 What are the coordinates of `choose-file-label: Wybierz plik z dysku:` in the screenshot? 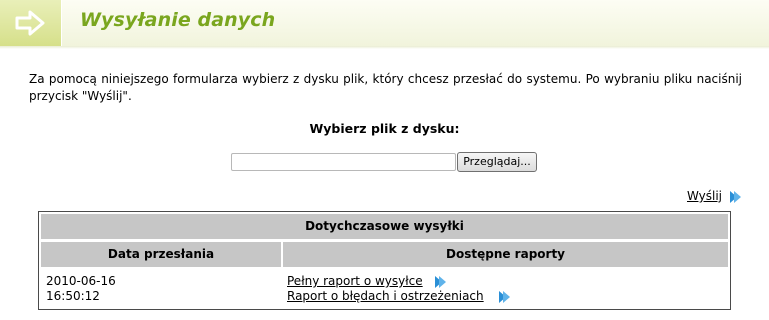 It's located at (384, 128).